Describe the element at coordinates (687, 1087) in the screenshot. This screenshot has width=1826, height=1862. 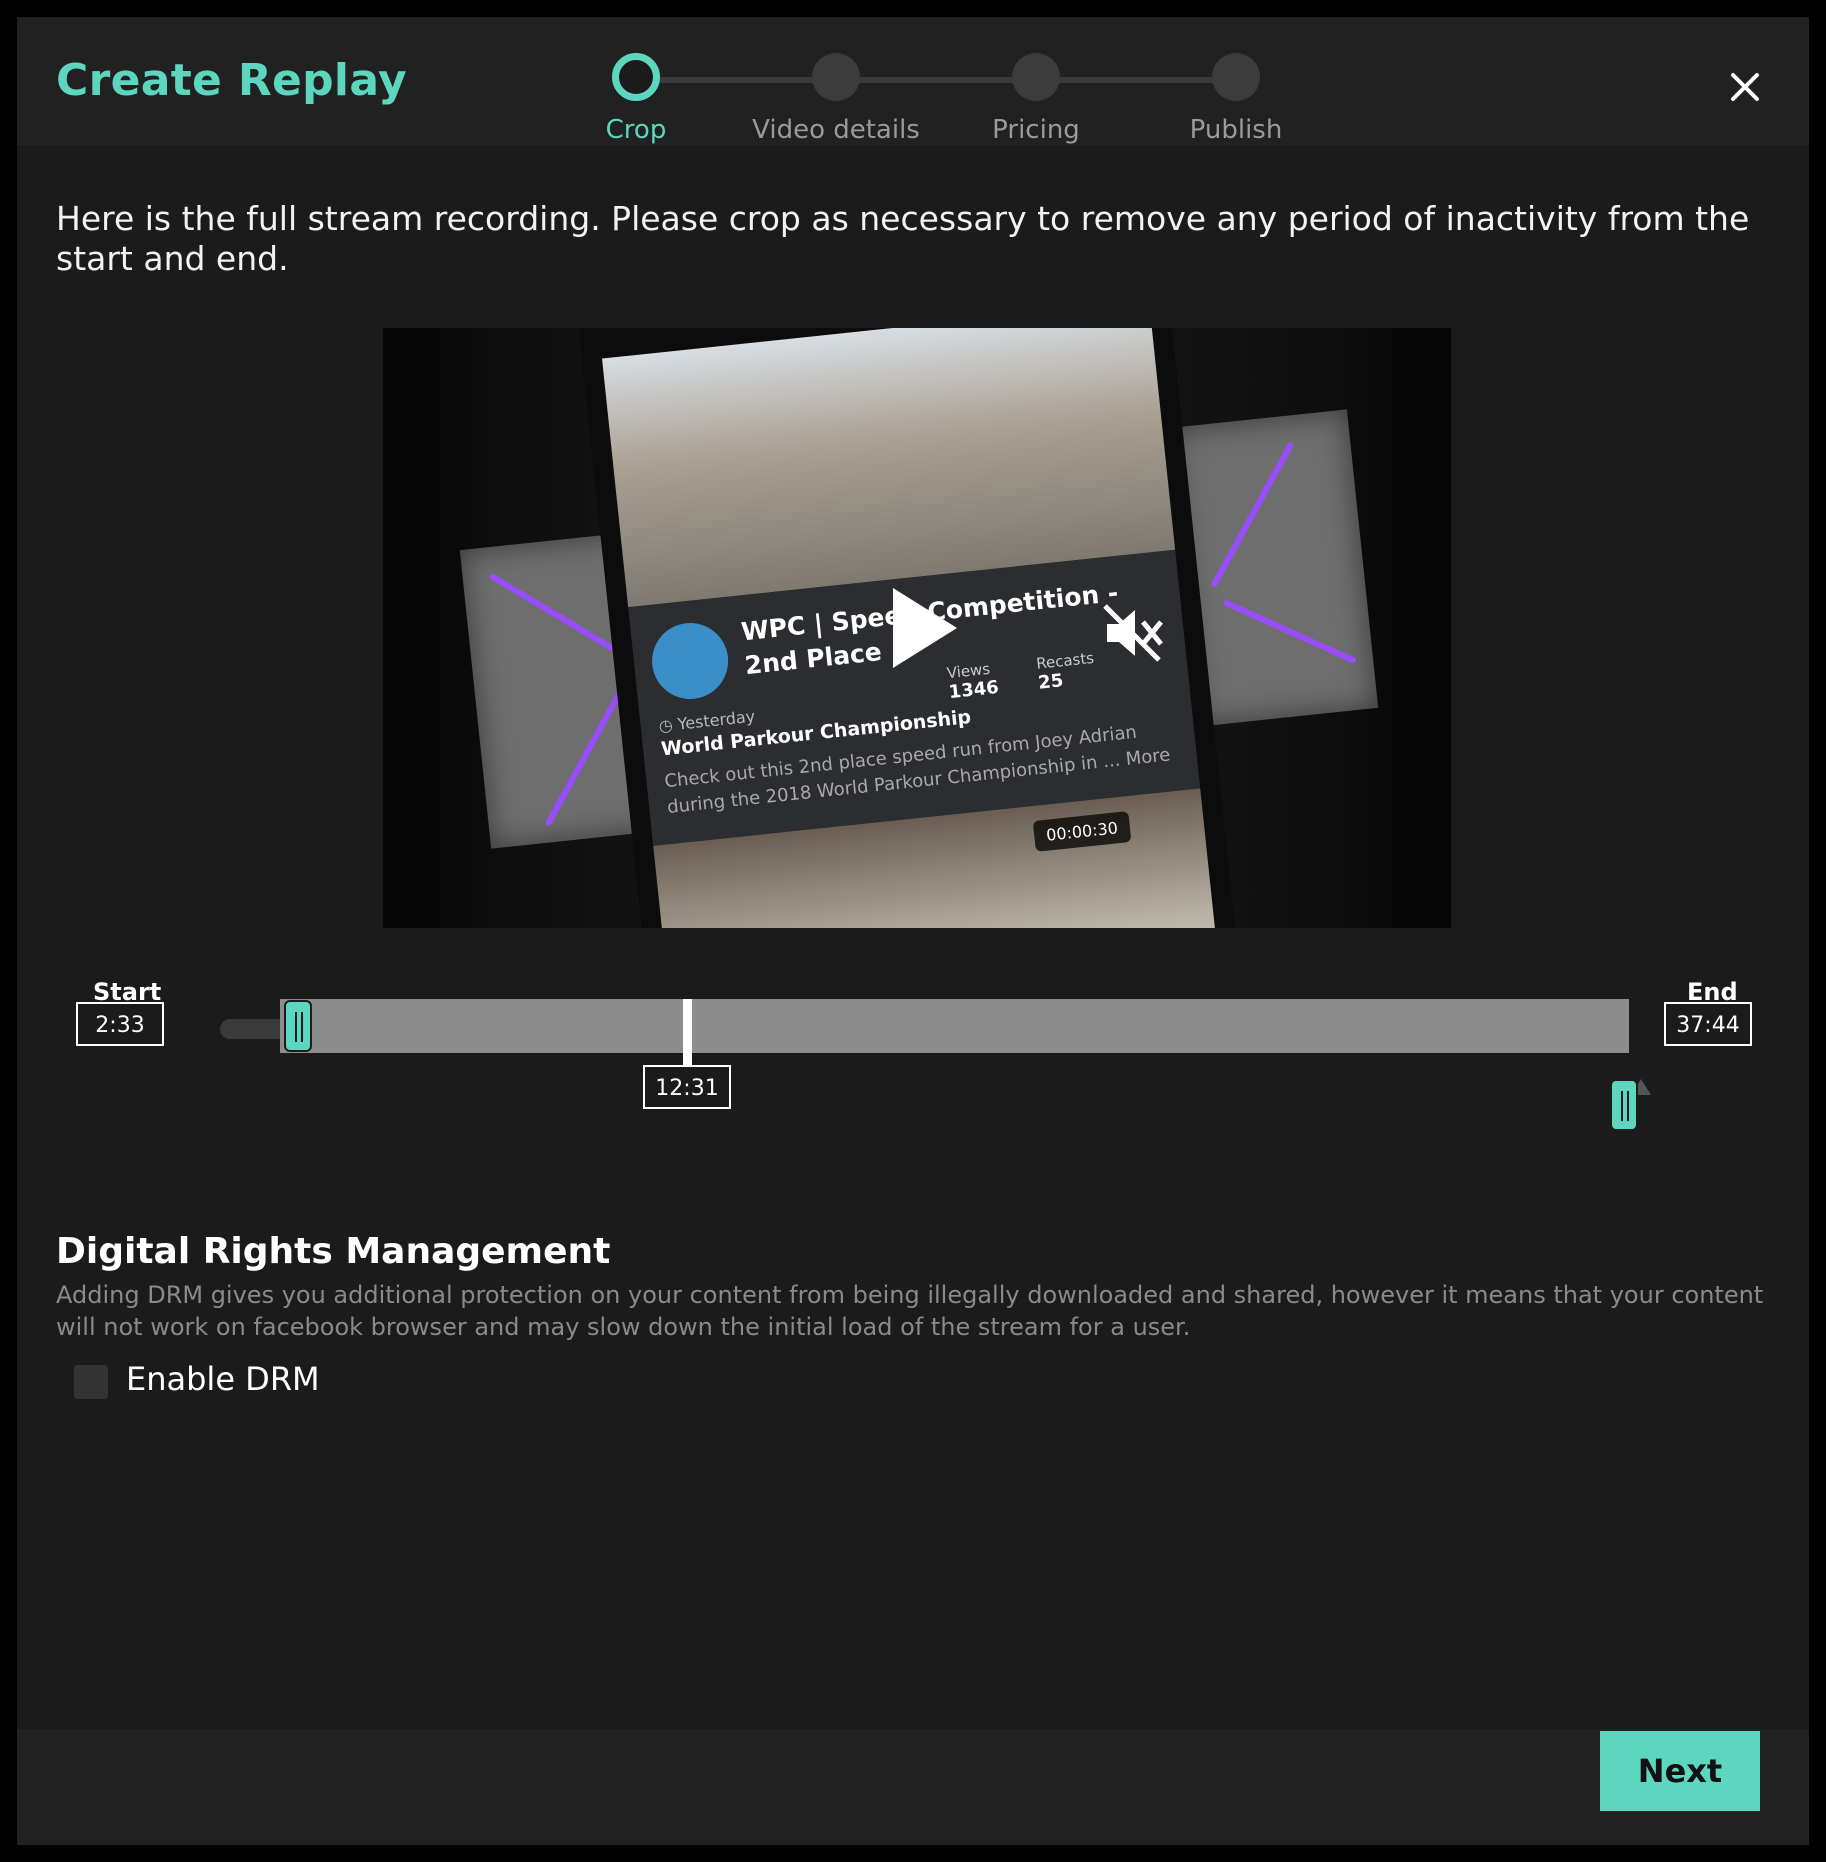
I see `playhead-time: 12:31` at that location.